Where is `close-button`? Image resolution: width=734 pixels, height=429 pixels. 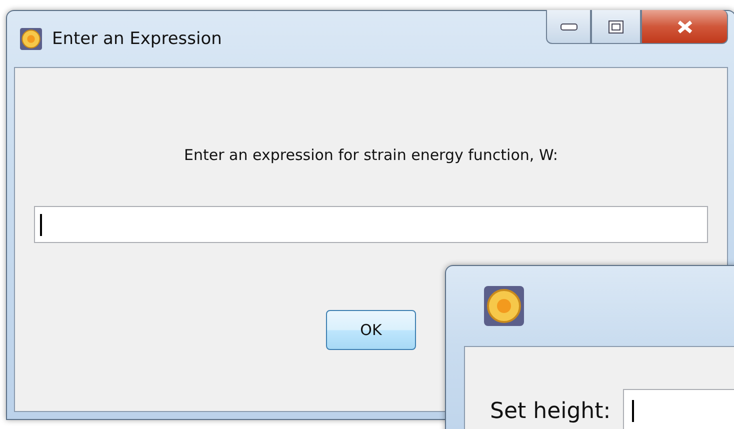 close-button is located at coordinates (684, 27).